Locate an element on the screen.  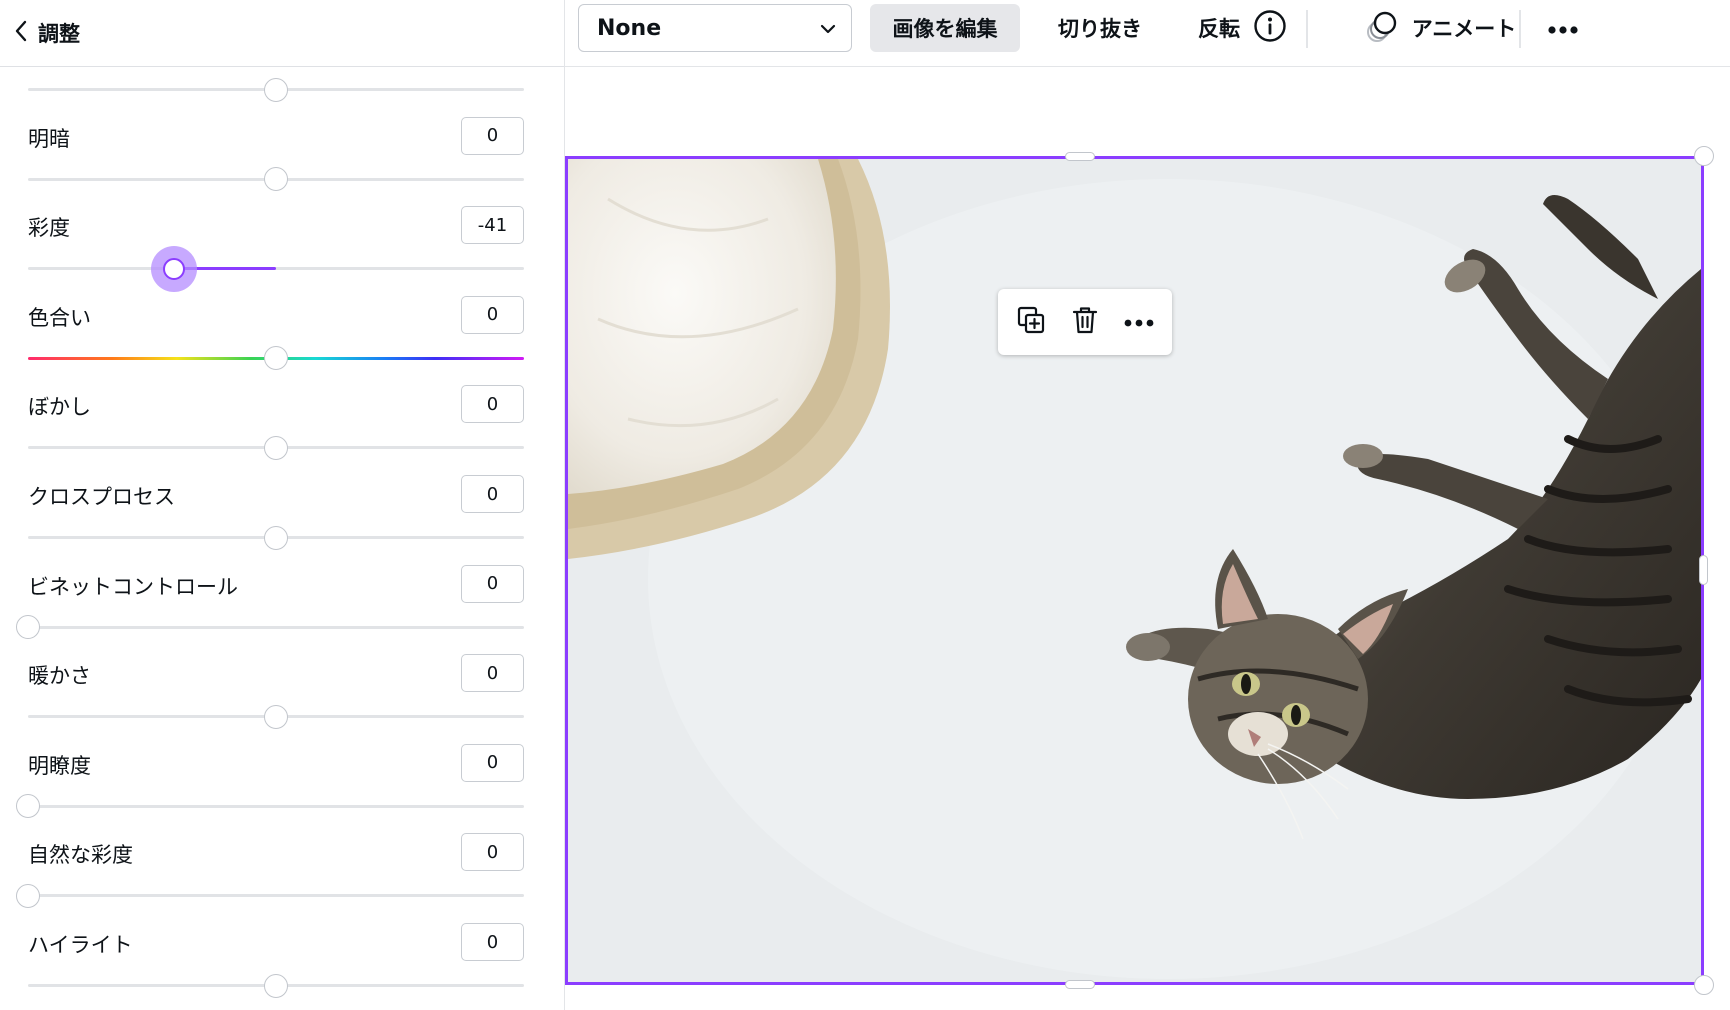
slider-thumb-vibrance is located at coordinates (28, 895).